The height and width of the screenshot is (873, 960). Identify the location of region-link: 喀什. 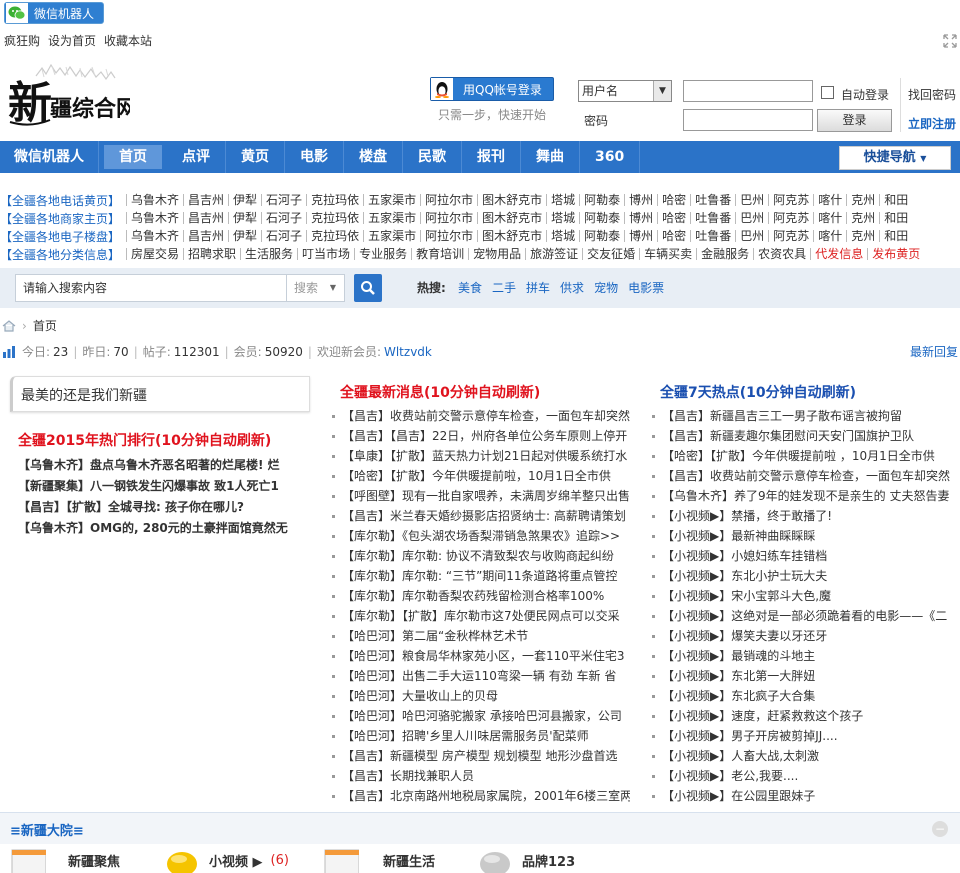
(829, 200).